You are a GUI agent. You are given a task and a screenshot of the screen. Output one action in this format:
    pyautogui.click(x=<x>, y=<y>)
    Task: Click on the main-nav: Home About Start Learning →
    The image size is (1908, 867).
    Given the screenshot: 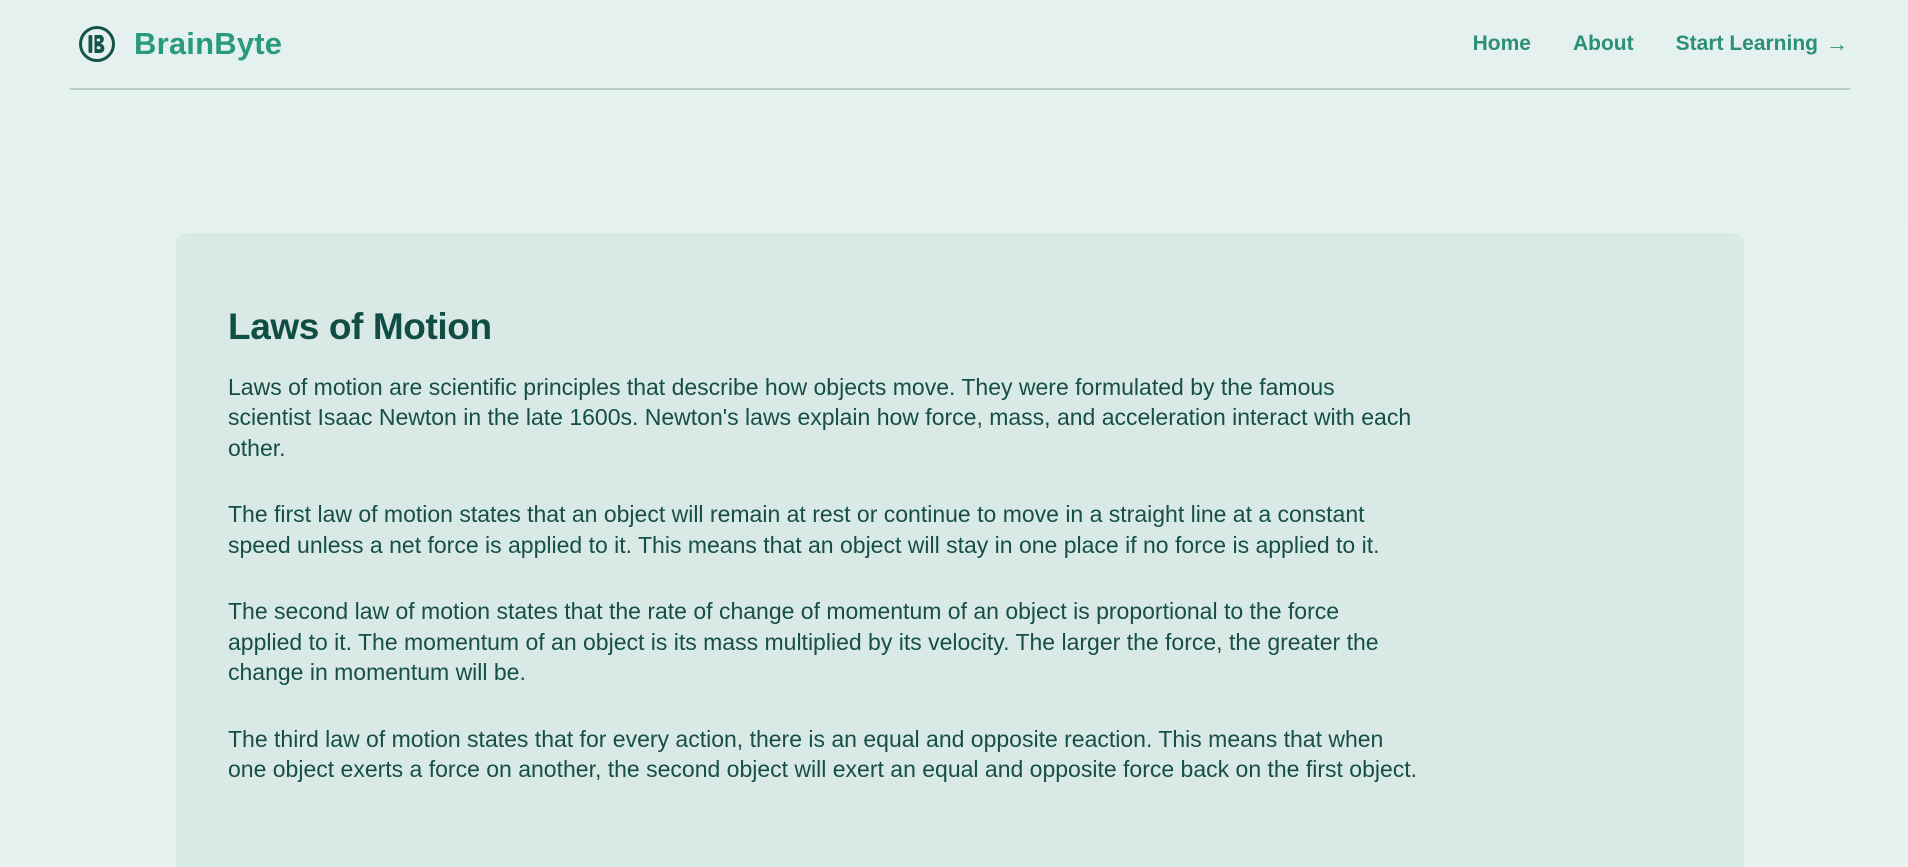 What is the action you would take?
    pyautogui.click(x=1660, y=44)
    